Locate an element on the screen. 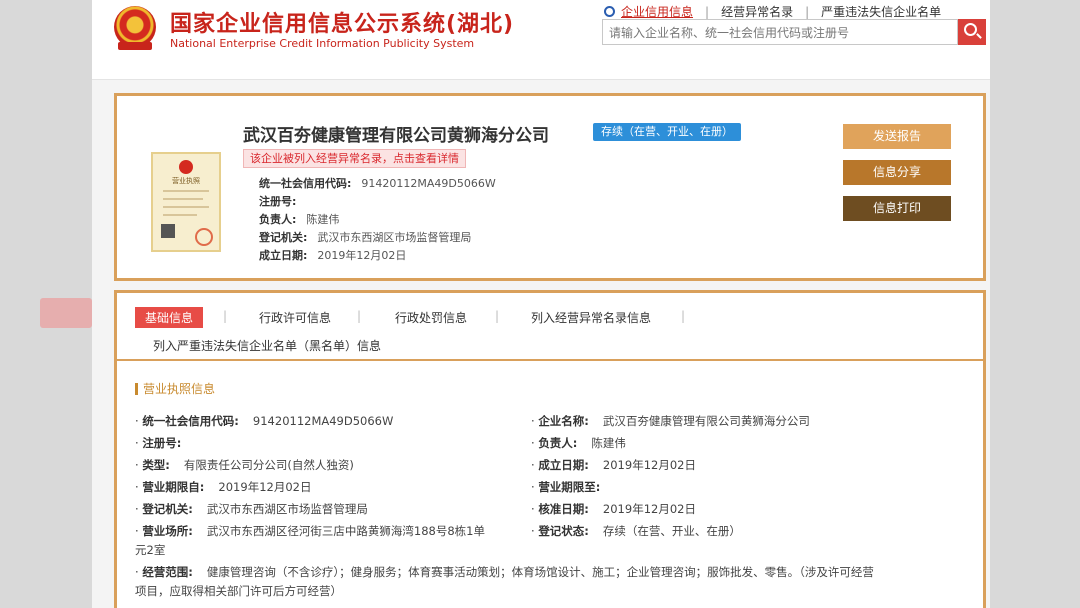 The width and height of the screenshot is (1080, 608). info-credit-code: · 统一社会信用代码: 91420112MA49D5066W is located at coordinates (264, 421).